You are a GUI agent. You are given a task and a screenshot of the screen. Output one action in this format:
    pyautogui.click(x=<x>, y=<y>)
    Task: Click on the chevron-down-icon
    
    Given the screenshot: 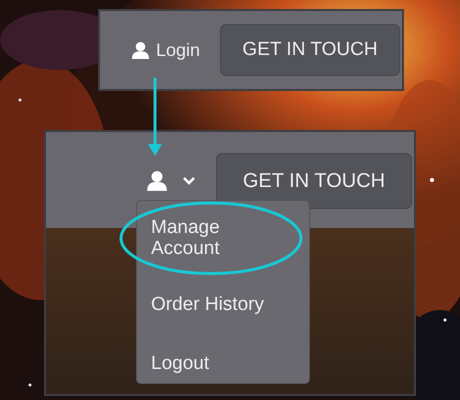 What is the action you would take?
    pyautogui.click(x=189, y=181)
    